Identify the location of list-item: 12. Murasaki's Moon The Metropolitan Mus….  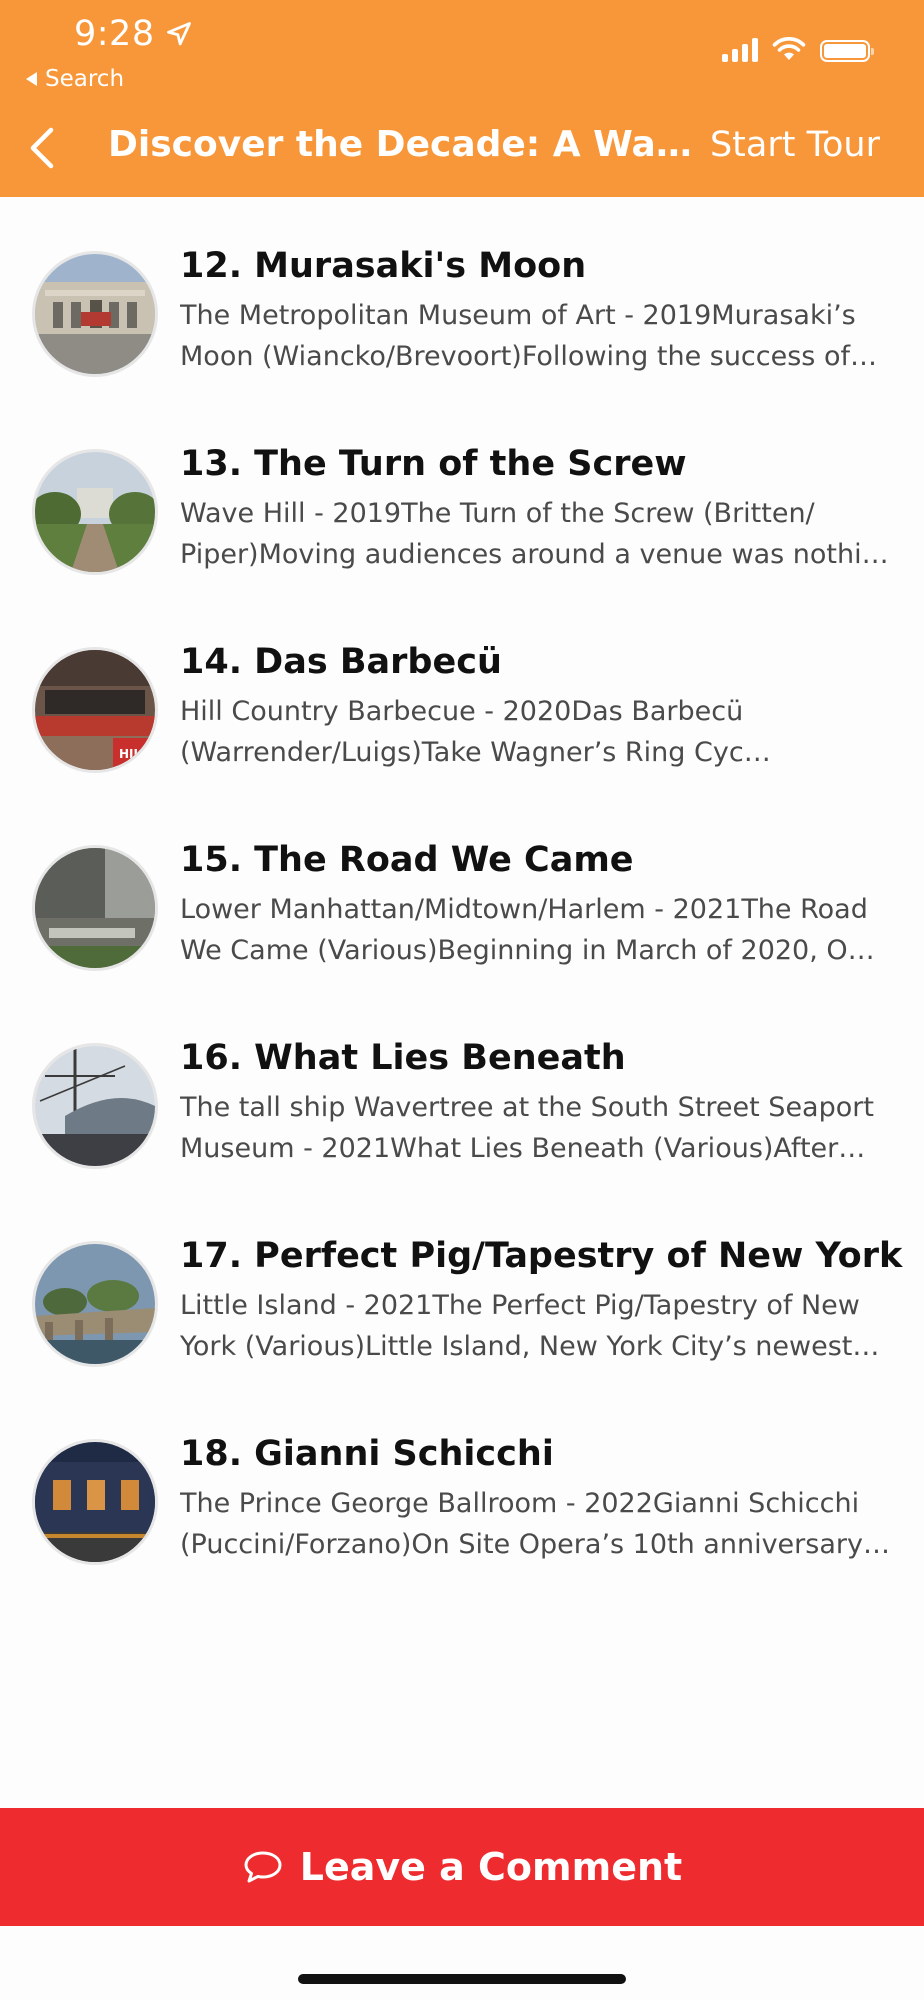
(462, 296).